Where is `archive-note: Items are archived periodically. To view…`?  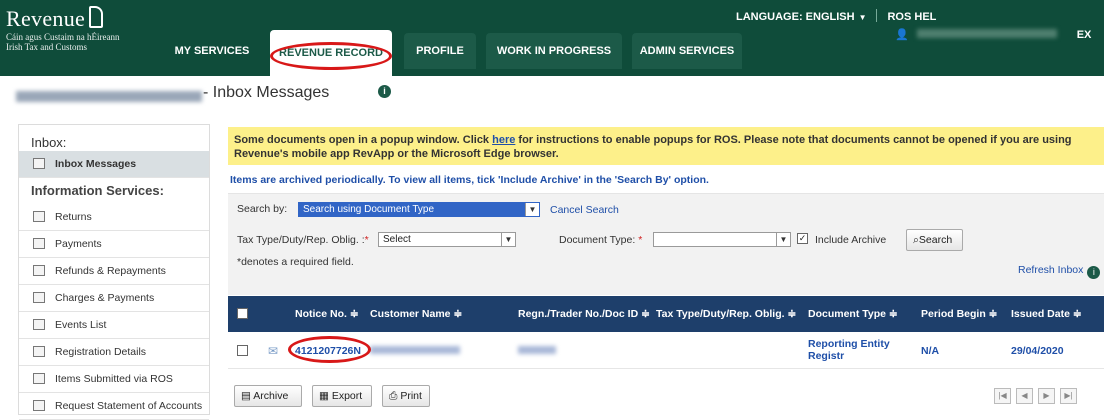
archive-note: Items are archived periodically. To view… is located at coordinates (469, 180).